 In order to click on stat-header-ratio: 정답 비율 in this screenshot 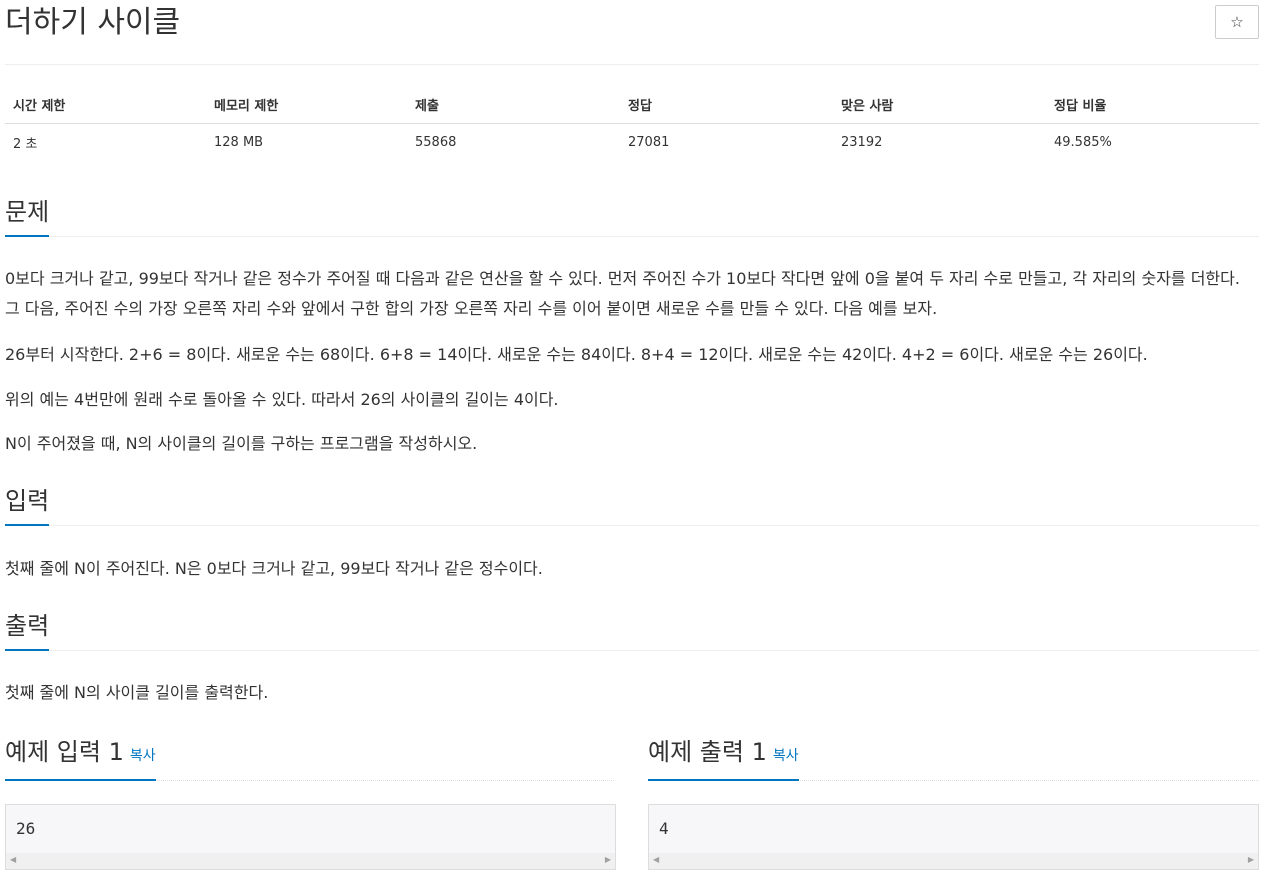, I will do `click(1152, 104)`.